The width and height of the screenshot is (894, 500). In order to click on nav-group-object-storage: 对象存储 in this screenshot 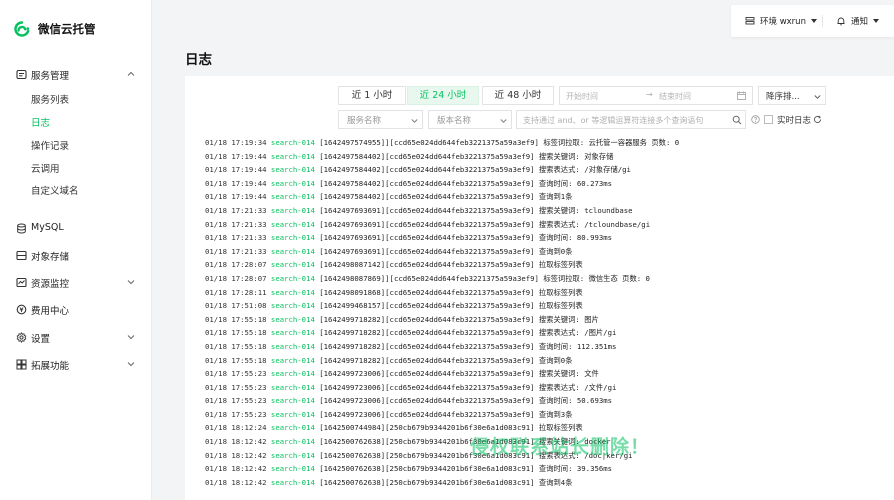, I will do `click(76, 255)`.